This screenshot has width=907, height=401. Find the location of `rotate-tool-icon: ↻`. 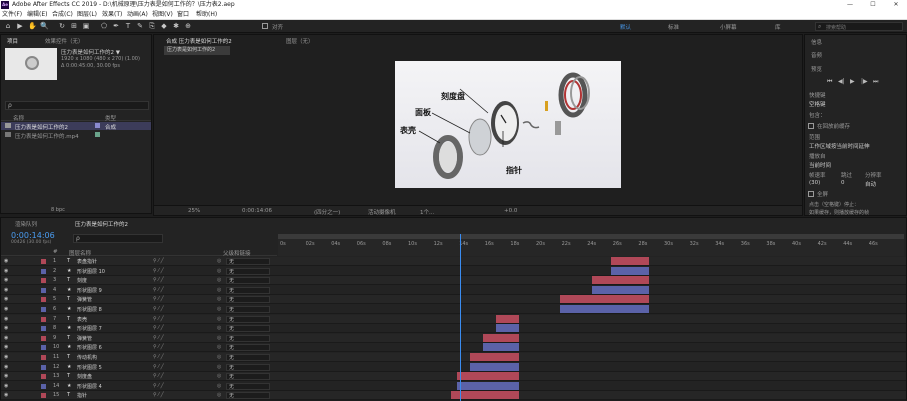

rotate-tool-icon: ↻ is located at coordinates (62, 26).